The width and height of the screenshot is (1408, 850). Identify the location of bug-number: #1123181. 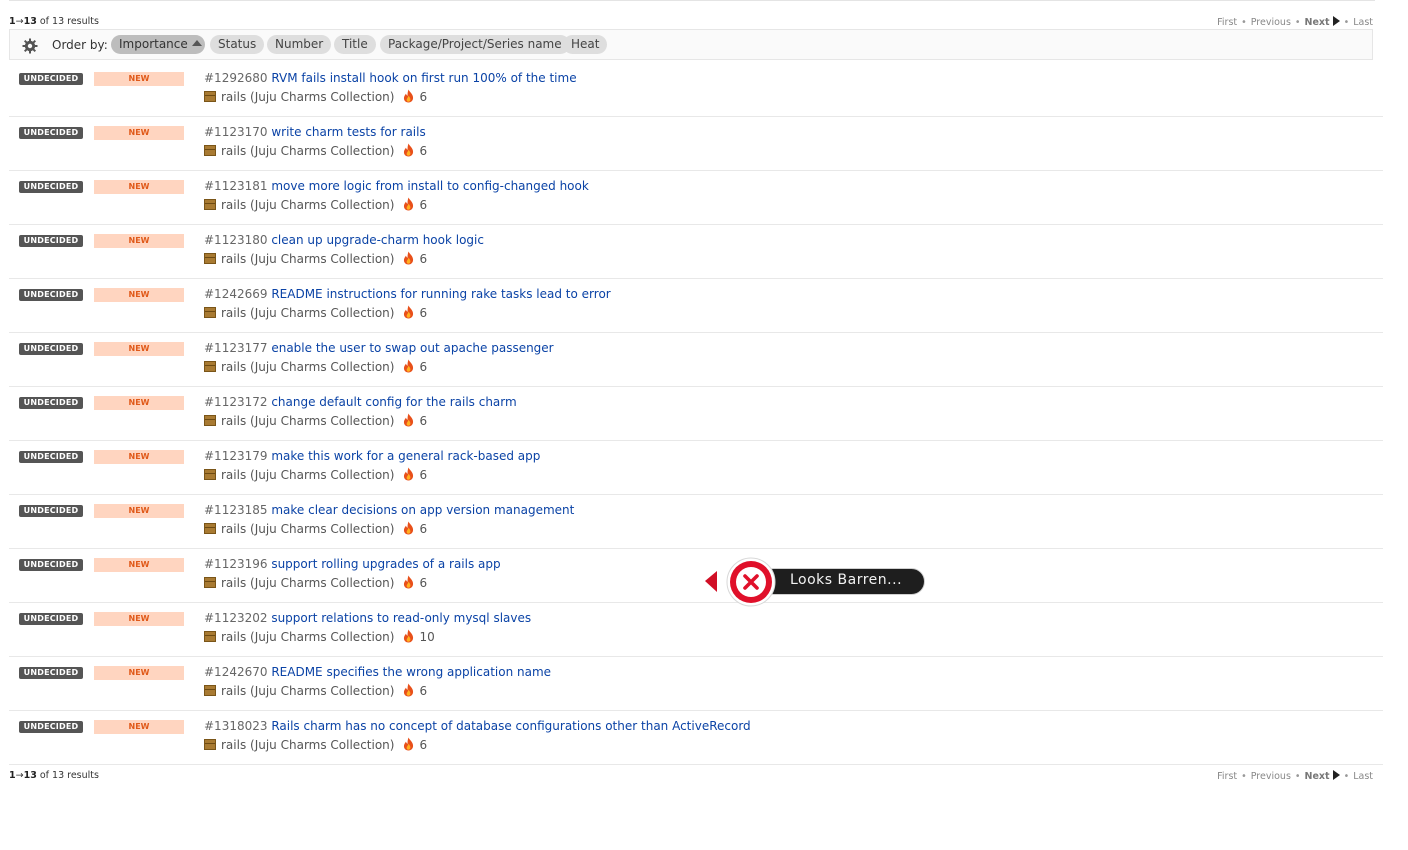
(236, 186).